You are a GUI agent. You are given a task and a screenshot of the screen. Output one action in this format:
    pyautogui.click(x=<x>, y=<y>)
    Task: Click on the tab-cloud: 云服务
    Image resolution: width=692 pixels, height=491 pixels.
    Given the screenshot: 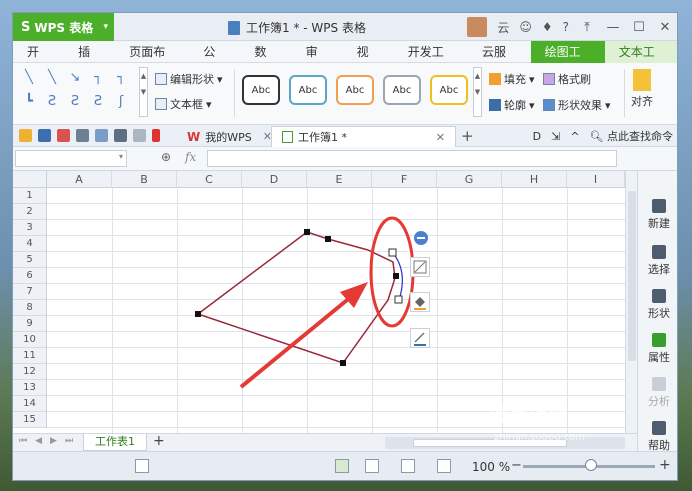 What is the action you would take?
    pyautogui.click(x=499, y=61)
    